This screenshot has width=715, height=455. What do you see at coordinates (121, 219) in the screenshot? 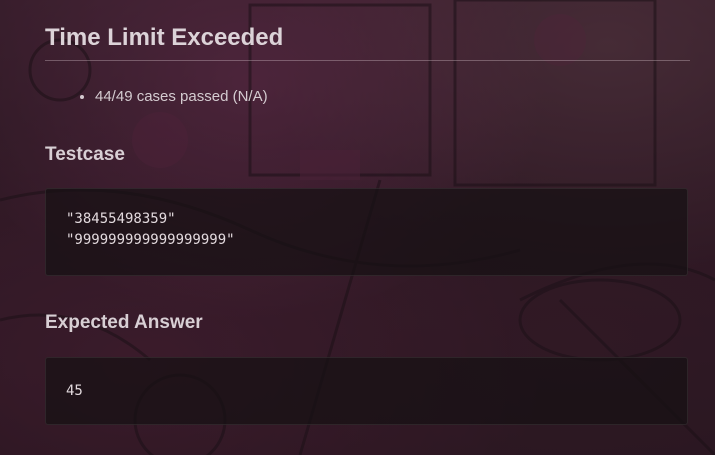
I see `testcase-line: "38455498359"` at bounding box center [121, 219].